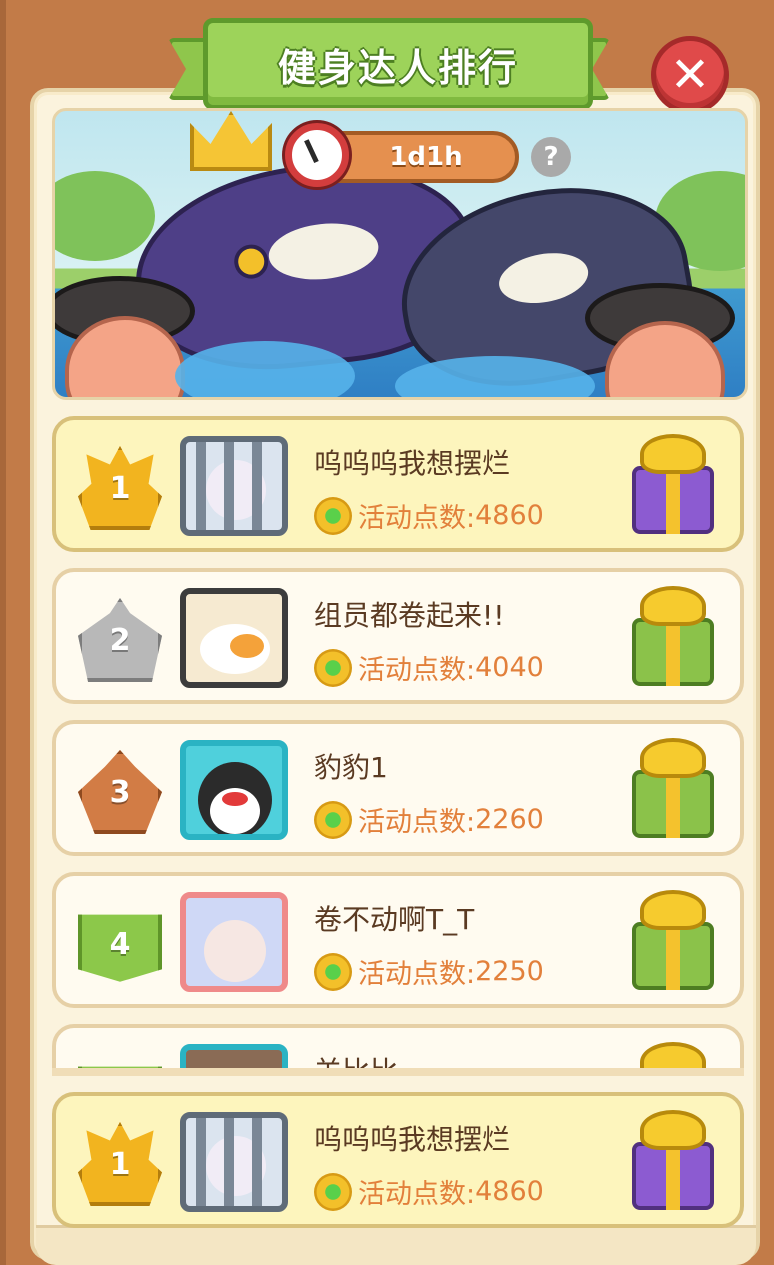 The image size is (774, 1265). I want to click on close-icon: ✕, so click(690, 75).